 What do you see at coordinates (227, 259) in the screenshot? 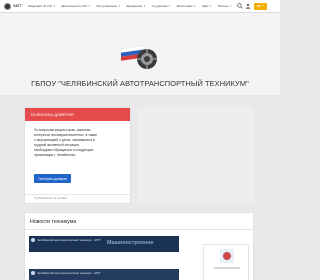
I see `illustration-icon` at bounding box center [227, 259].